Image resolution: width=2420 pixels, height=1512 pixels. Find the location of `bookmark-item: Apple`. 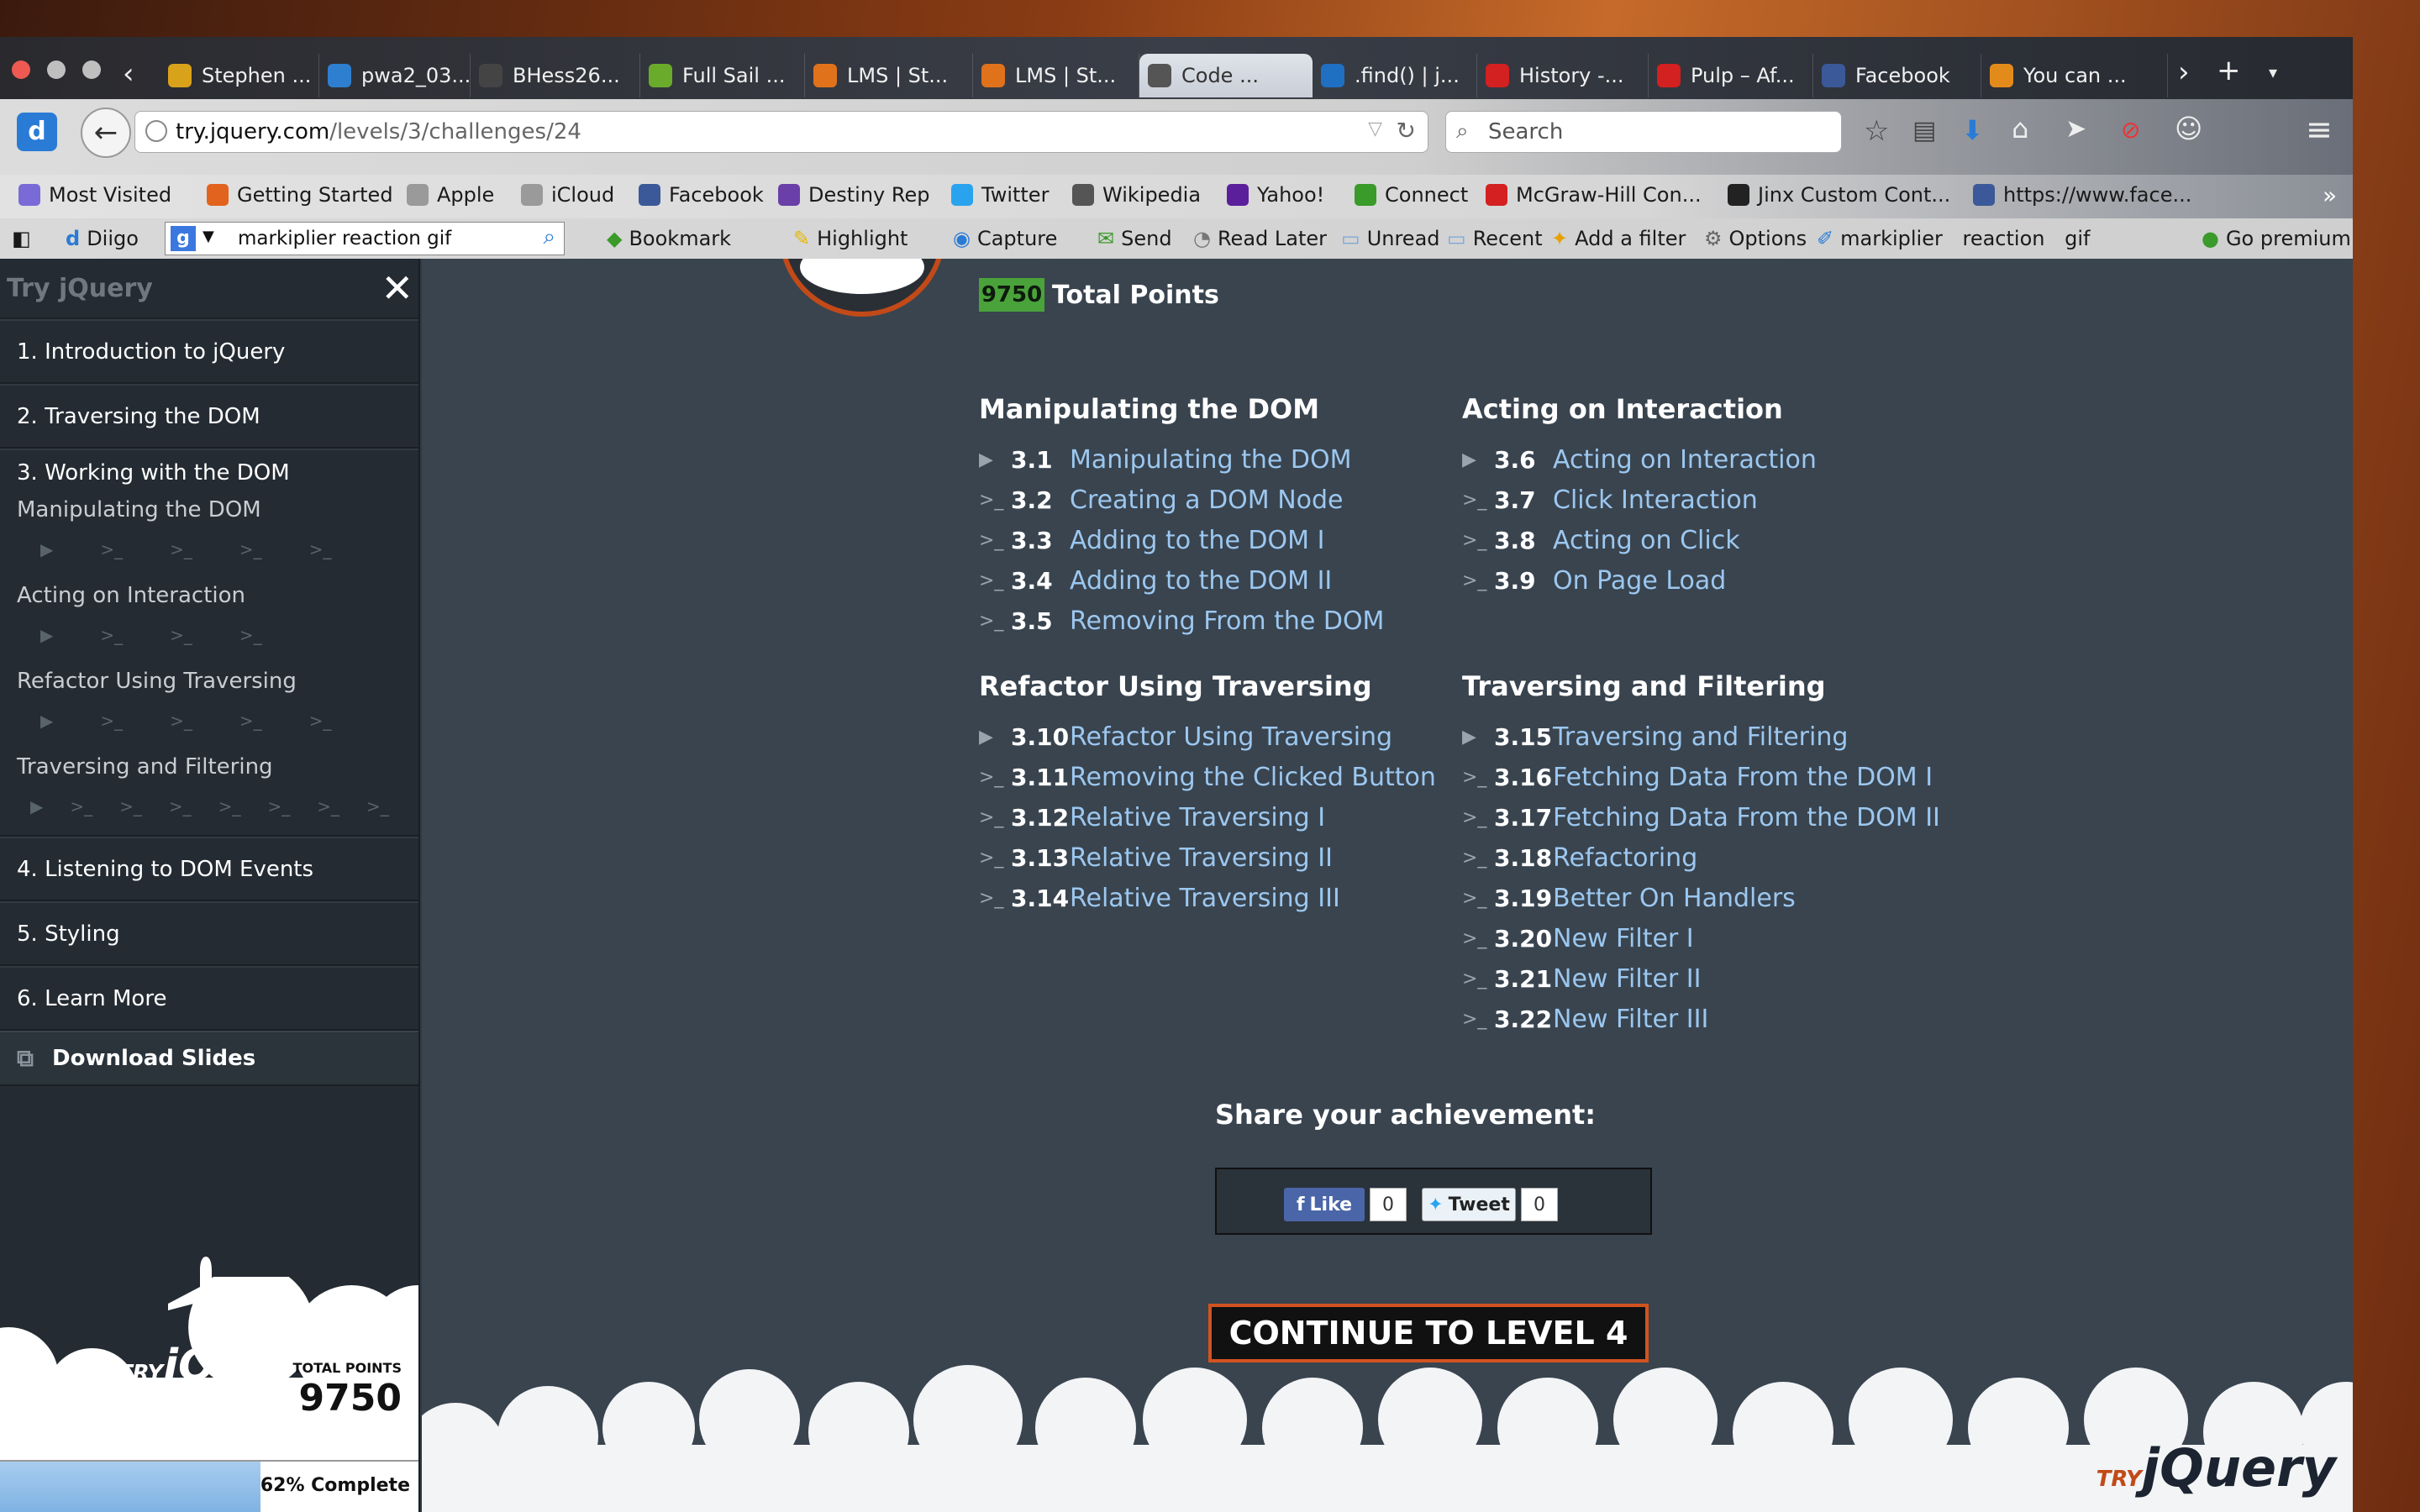

bookmark-item: Apple is located at coordinates (450, 195).